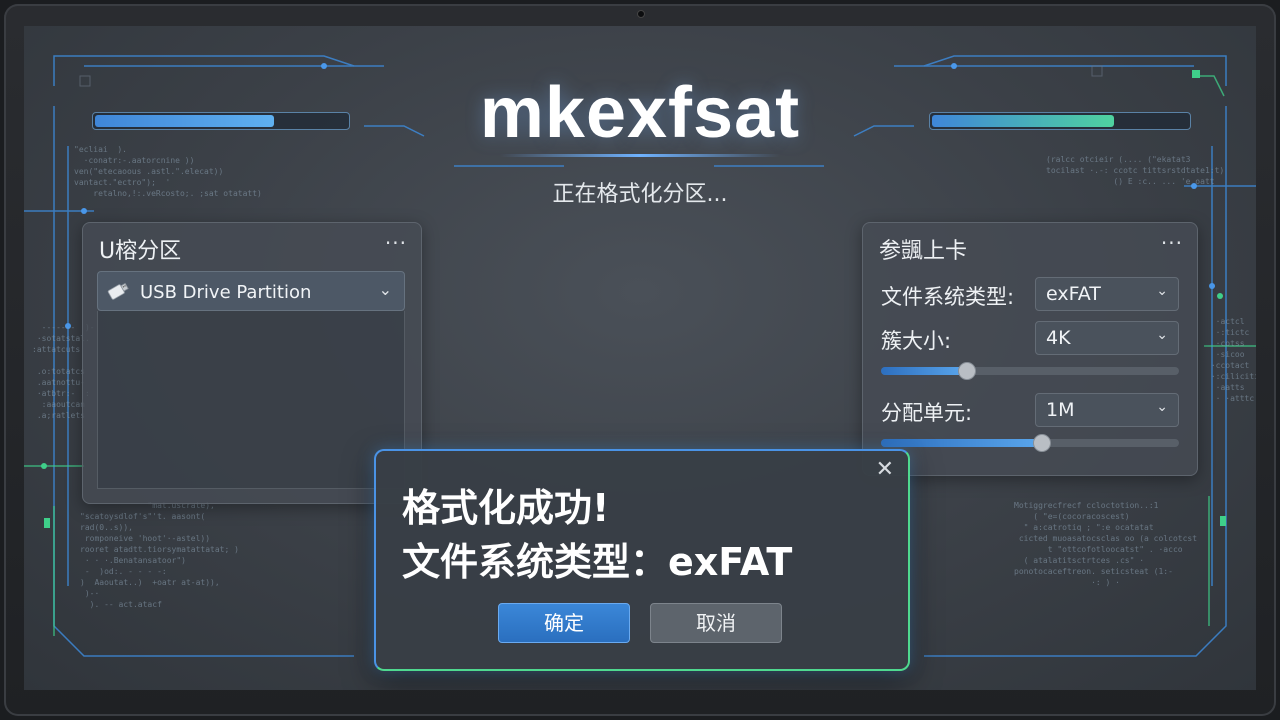 The image size is (1280, 720). Describe the element at coordinates (924, 371) in the screenshot. I see `cluster-slider-fill` at that location.